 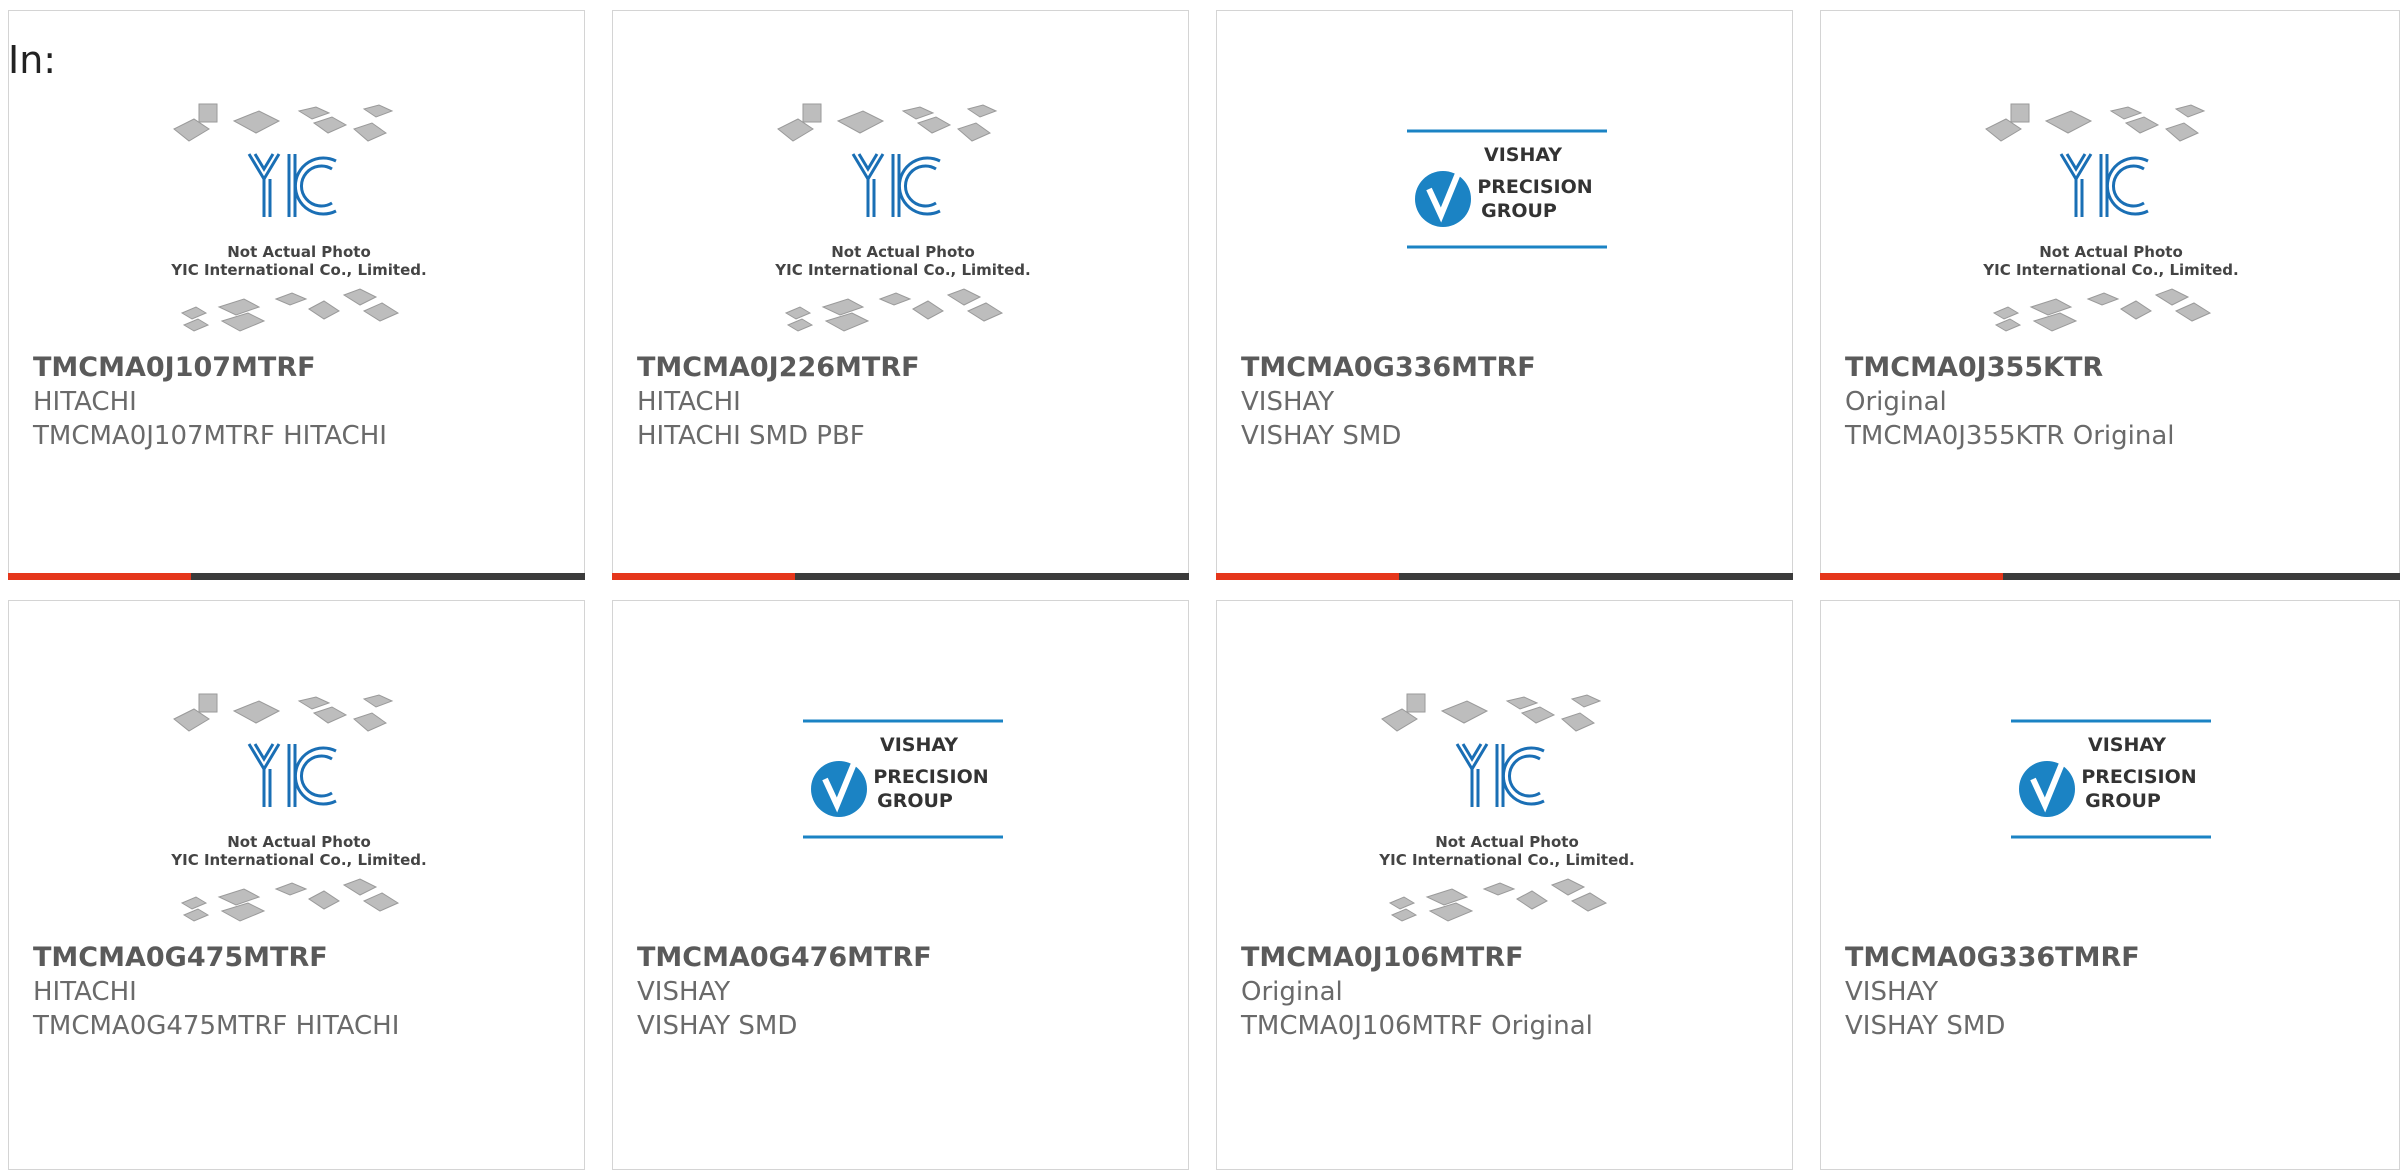 I want to click on part-number: TMCMA0J106MTRF, so click(x=1506, y=958).